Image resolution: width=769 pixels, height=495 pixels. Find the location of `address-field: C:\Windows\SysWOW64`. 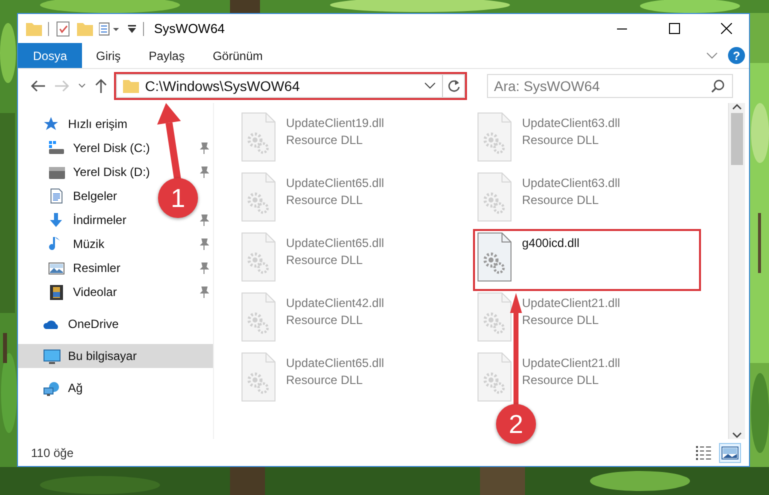

address-field: C:\Windows\SysWOW64 is located at coordinates (290, 86).